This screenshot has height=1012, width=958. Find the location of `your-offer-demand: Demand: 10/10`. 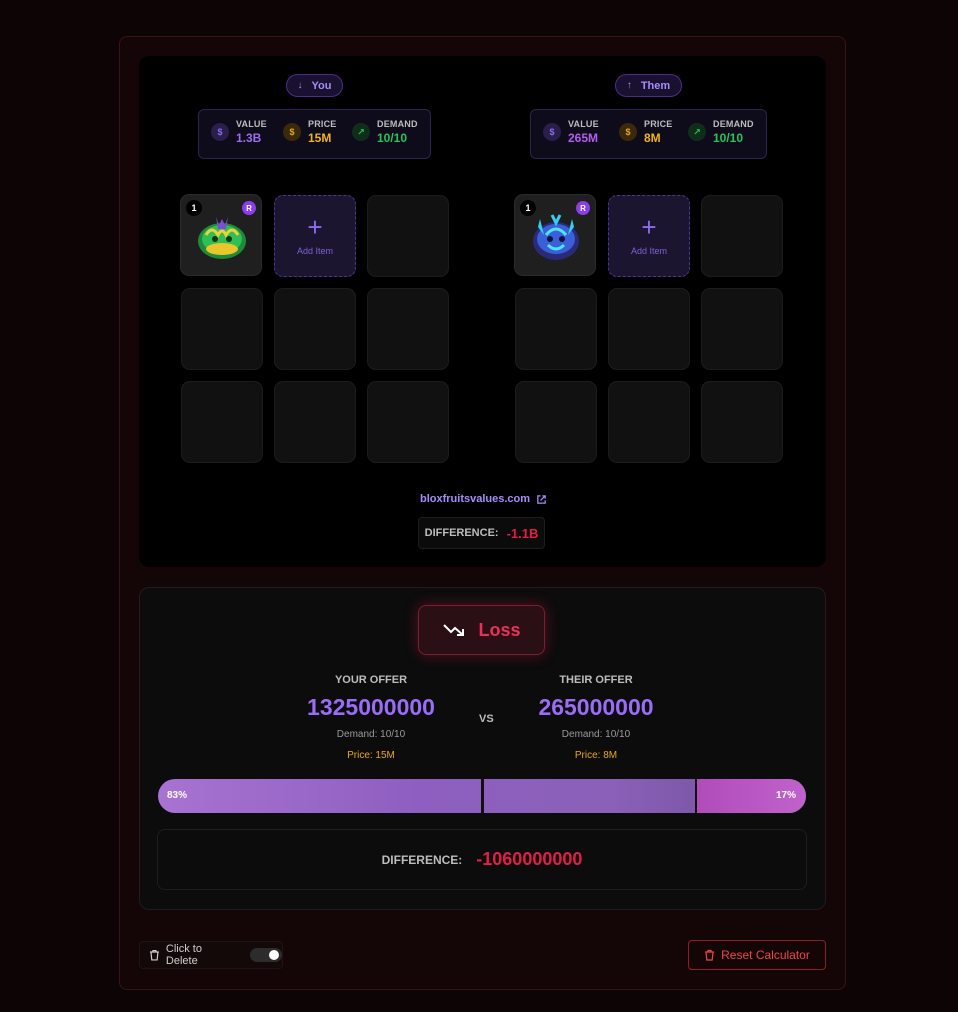

your-offer-demand: Demand: 10/10 is located at coordinates (371, 734).